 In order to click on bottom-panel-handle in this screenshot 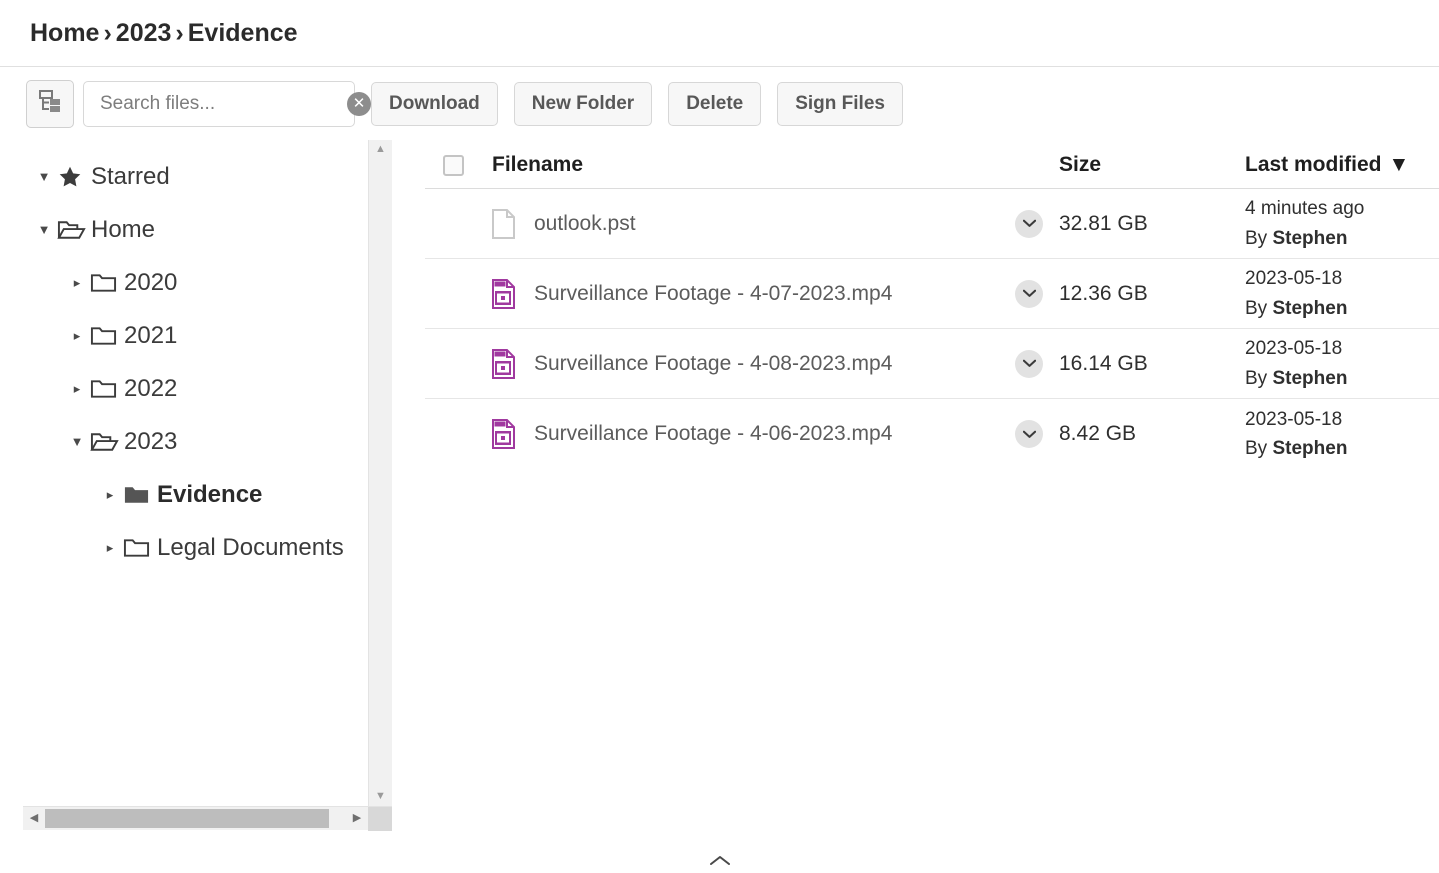, I will do `click(719, 860)`.